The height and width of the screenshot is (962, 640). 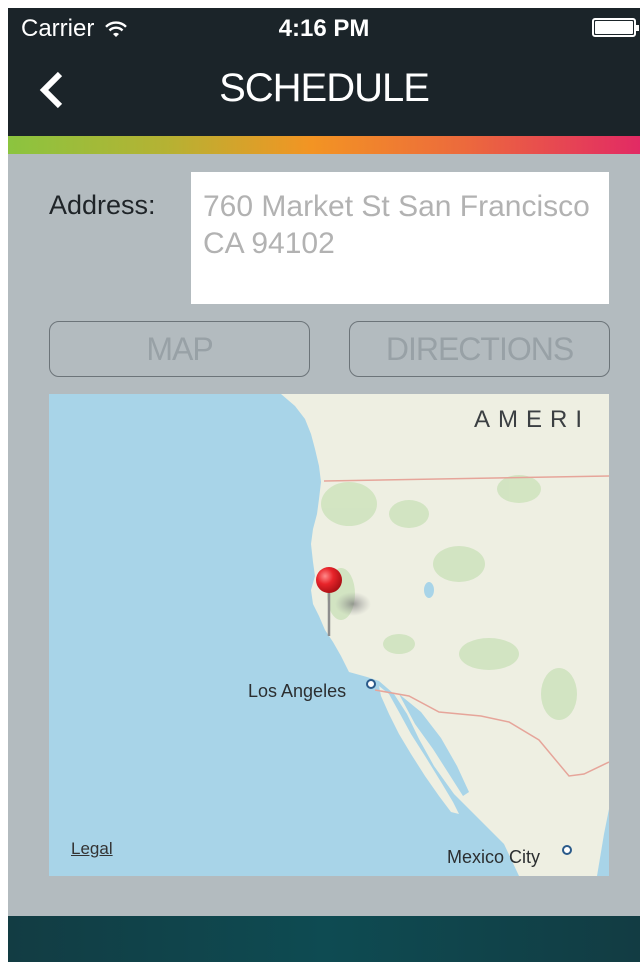 I want to click on battery-icon, so click(x=615, y=27).